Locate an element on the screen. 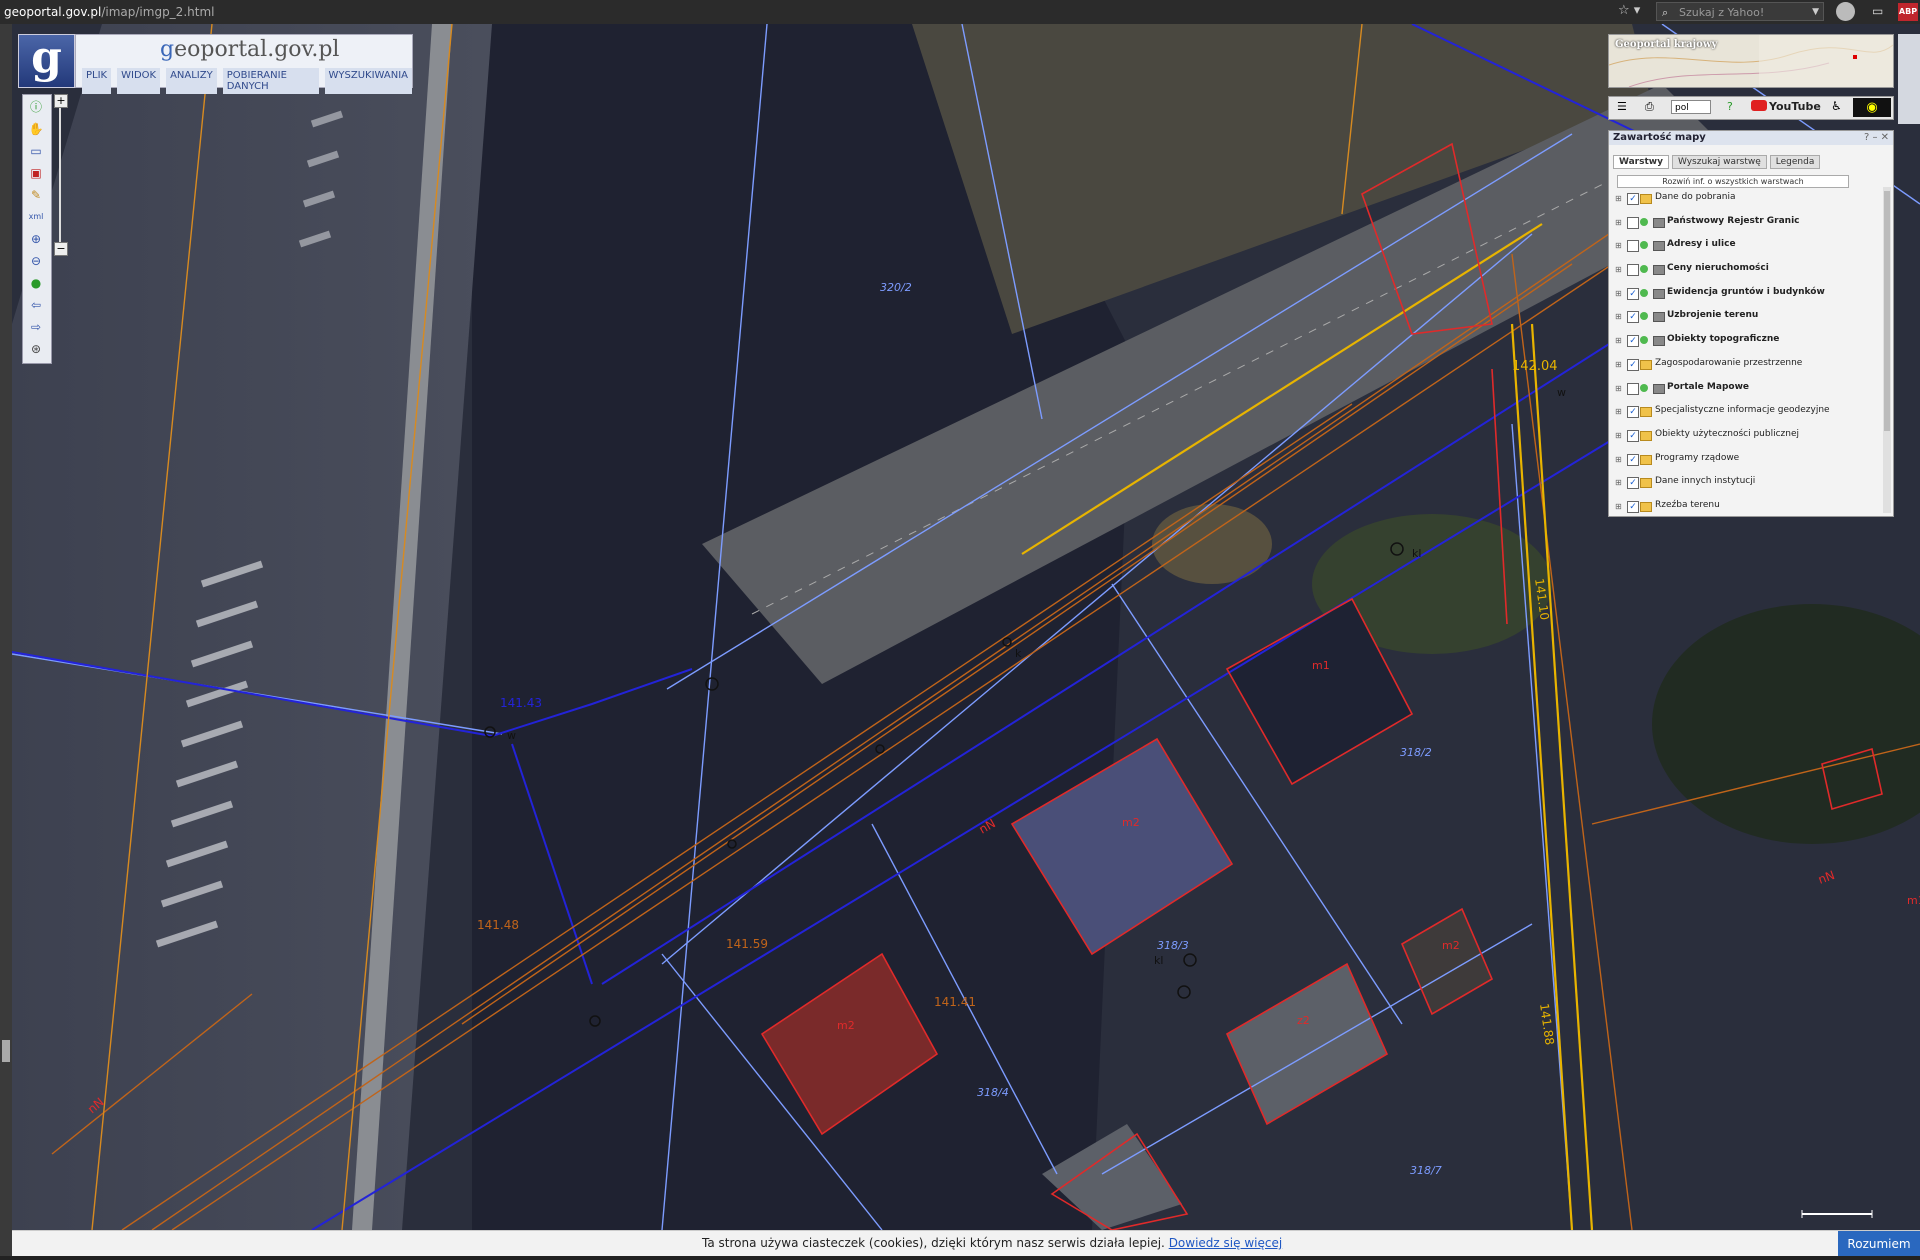  layer-item: ⊞ Adresy i ulice is located at coordinates (1745, 248).